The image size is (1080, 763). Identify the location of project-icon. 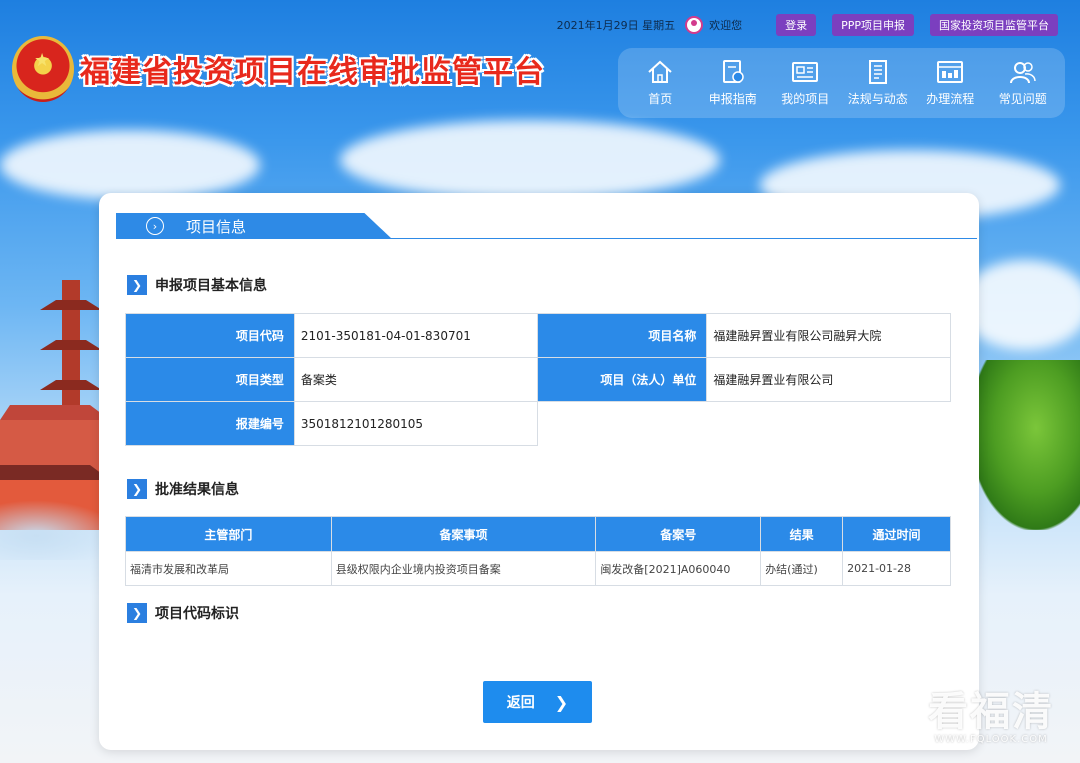
(805, 72).